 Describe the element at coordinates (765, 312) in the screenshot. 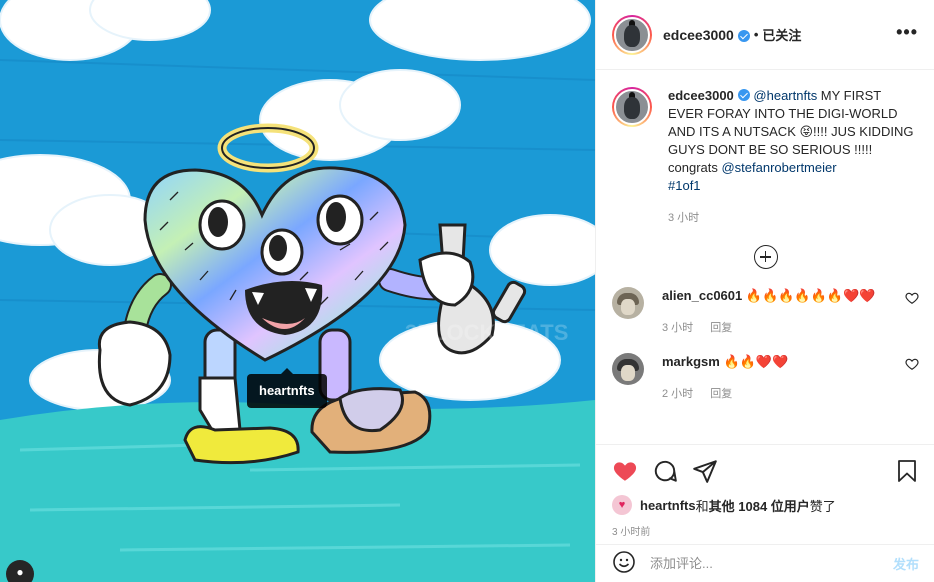

I see `comment-item: alien_cc0601 🔥🔥🔥🔥🔥🔥❤️❤️ 3 小时 回复` at that location.